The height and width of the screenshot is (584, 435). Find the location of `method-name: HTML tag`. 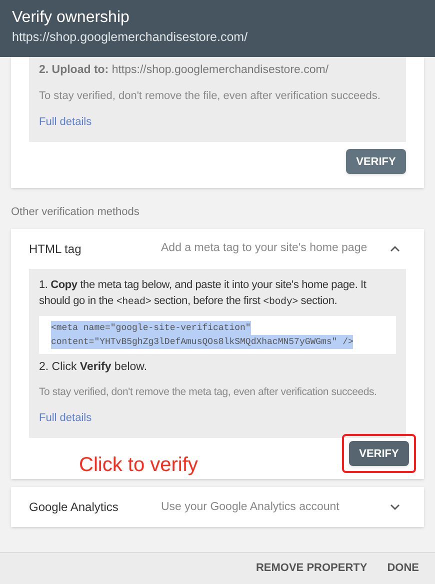

method-name: HTML tag is located at coordinates (55, 249).